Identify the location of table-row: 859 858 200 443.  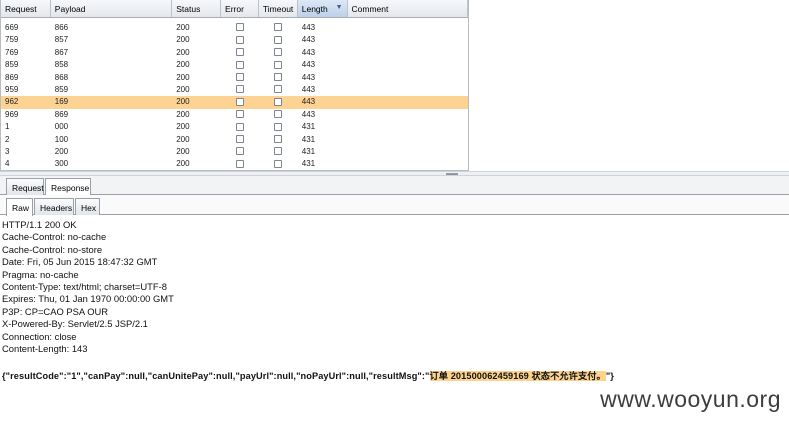
(234, 65).